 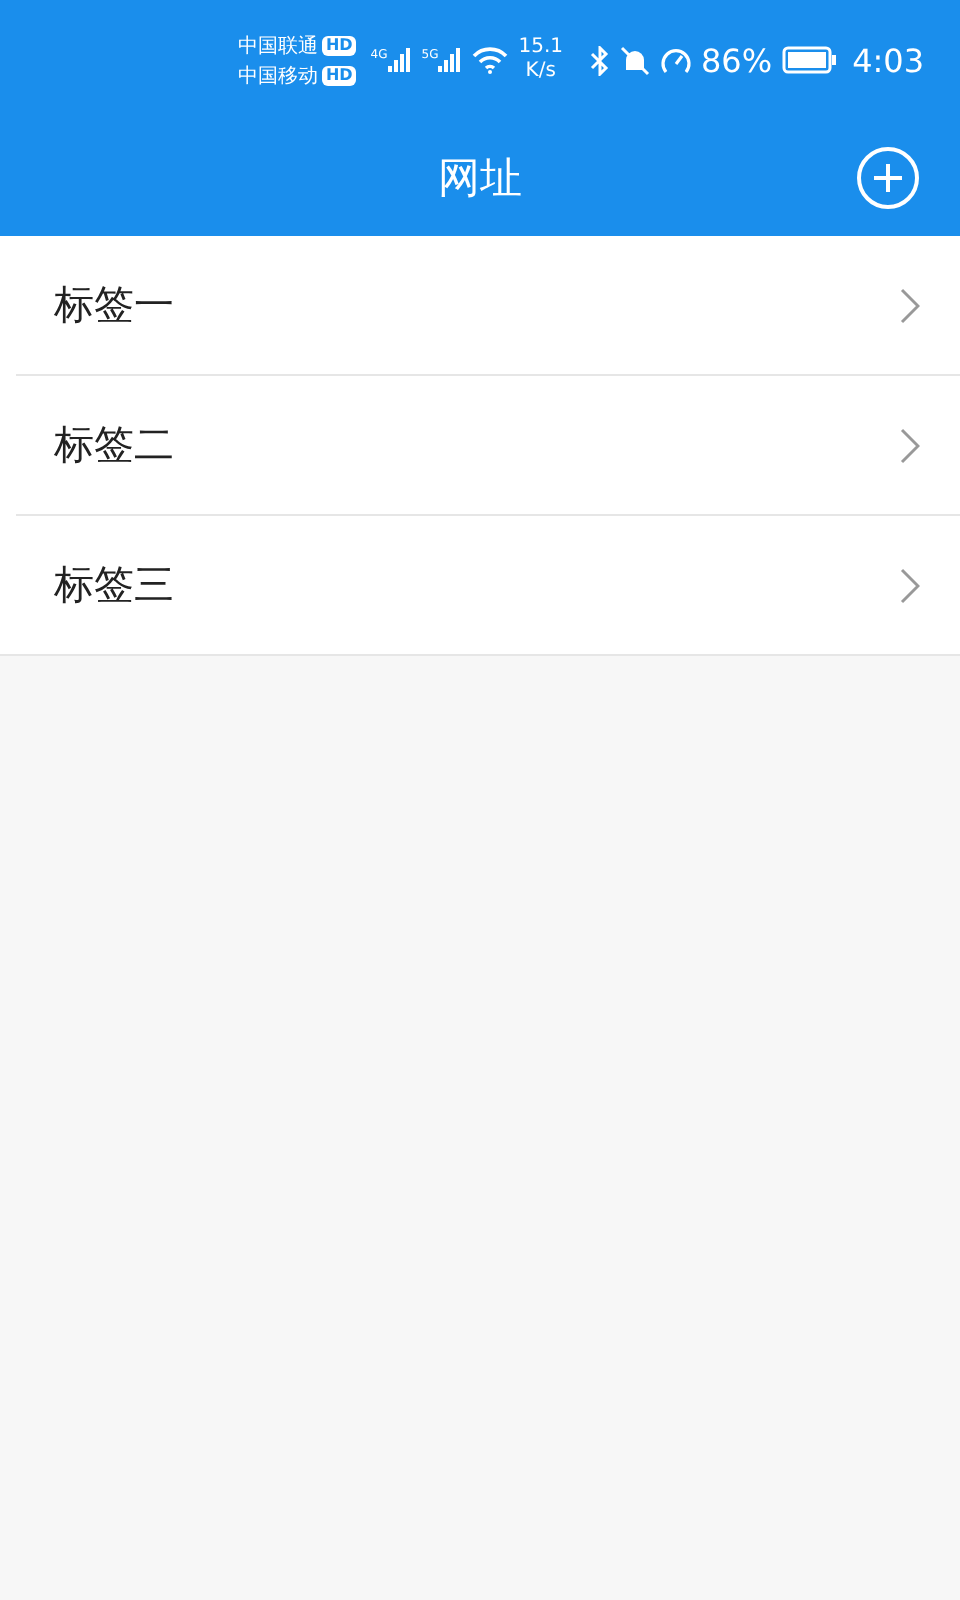 What do you see at coordinates (480, 586) in the screenshot?
I see `list-item: 标签三` at bounding box center [480, 586].